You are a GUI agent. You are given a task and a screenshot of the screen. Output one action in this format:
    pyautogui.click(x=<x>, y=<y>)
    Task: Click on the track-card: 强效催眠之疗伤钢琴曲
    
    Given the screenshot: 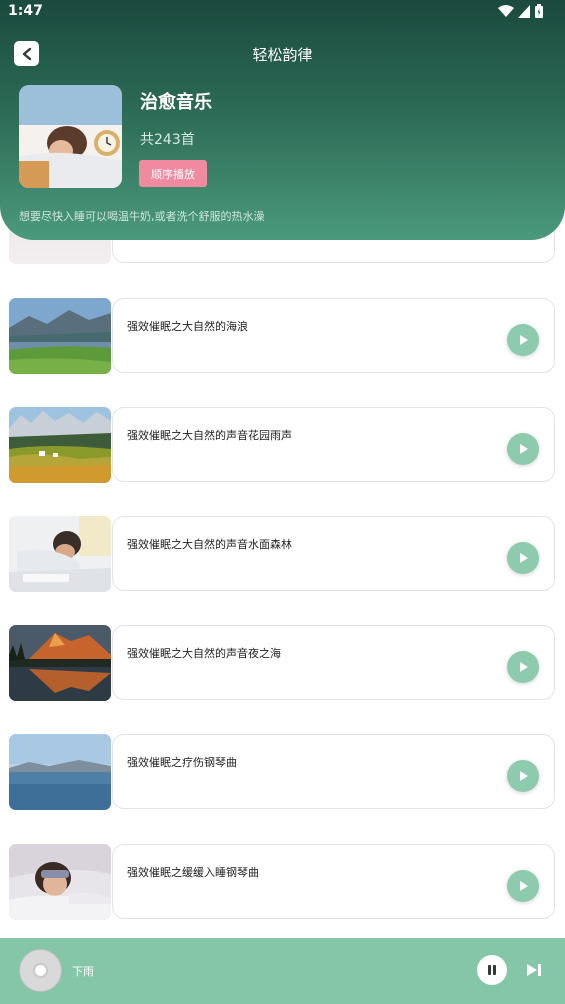 What is the action you would take?
    pyautogui.click(x=333, y=771)
    